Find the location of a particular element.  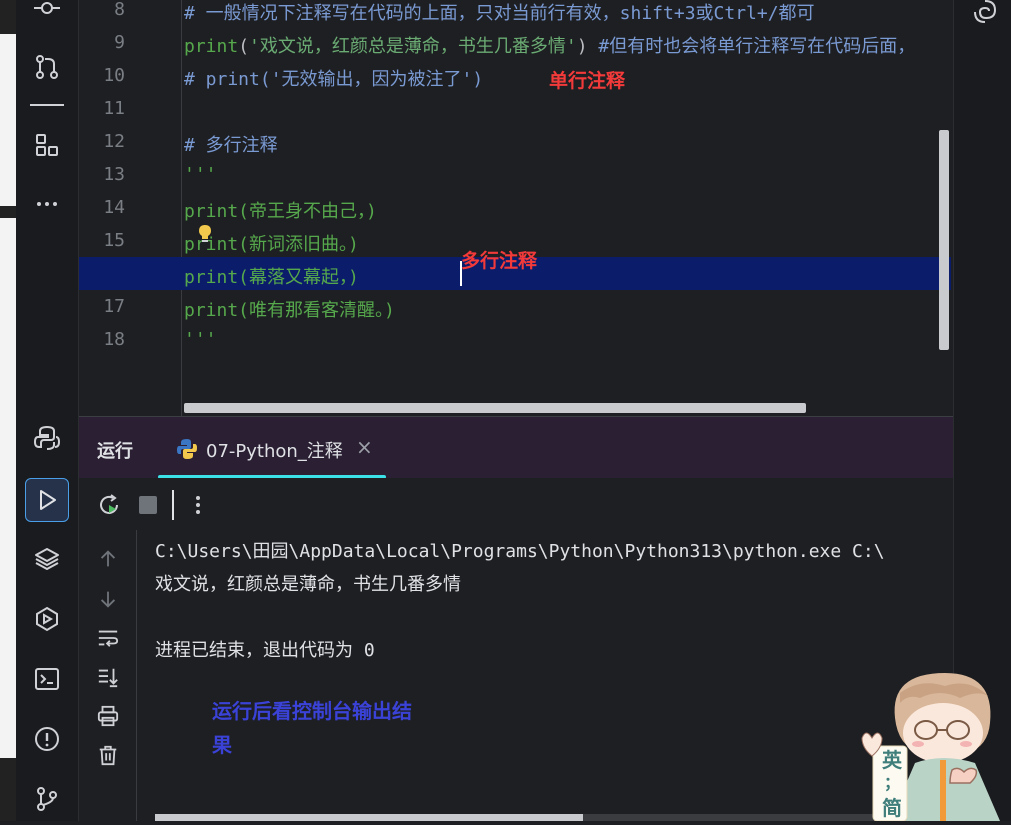

line-number: 18 is located at coordinates (114, 339).